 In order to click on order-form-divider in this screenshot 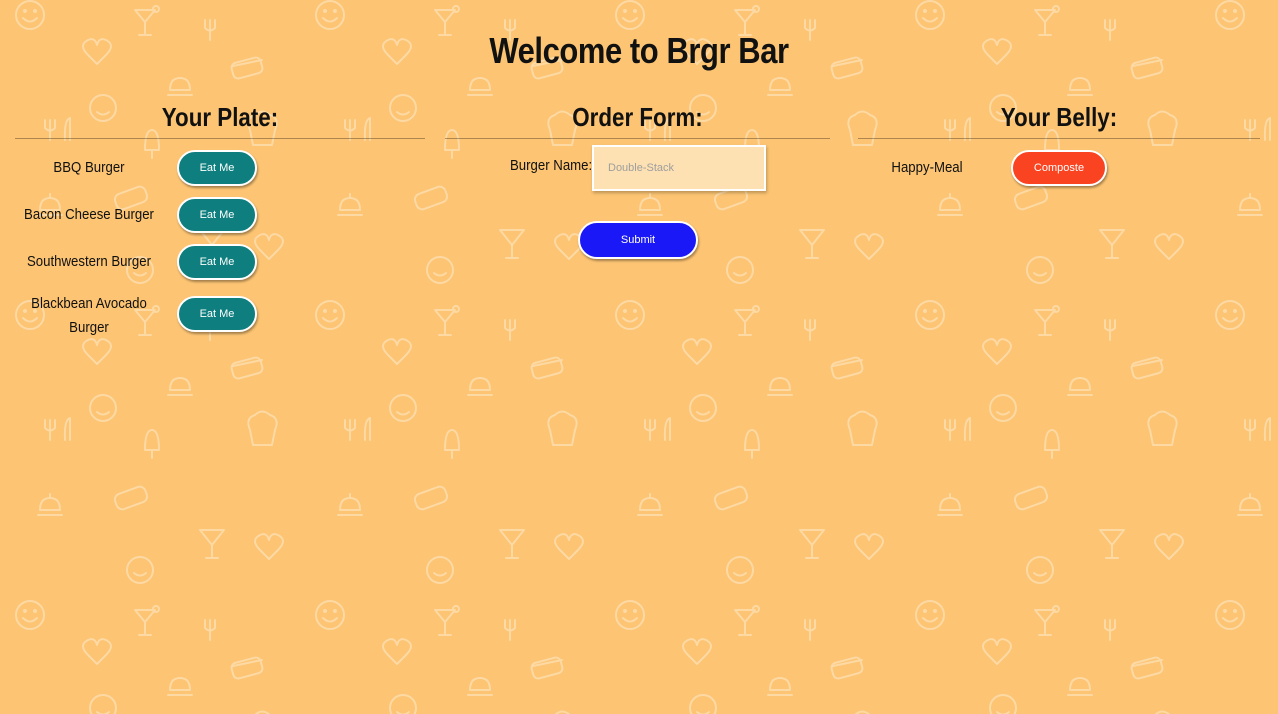, I will do `click(637, 138)`.